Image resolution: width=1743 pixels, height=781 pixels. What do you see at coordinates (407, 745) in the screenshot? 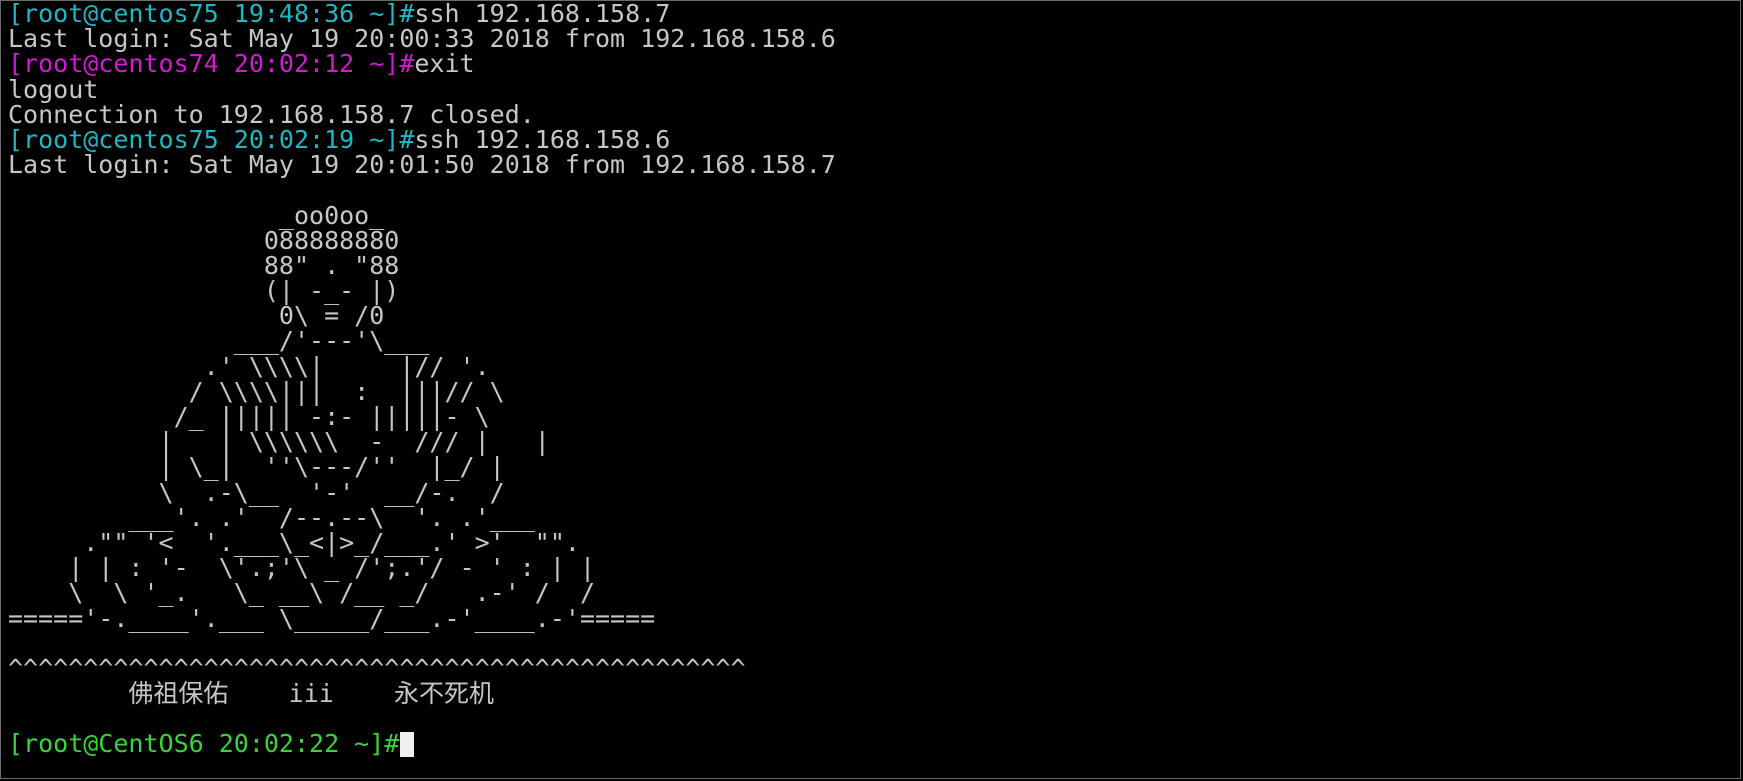
I see `text-cursor` at bounding box center [407, 745].